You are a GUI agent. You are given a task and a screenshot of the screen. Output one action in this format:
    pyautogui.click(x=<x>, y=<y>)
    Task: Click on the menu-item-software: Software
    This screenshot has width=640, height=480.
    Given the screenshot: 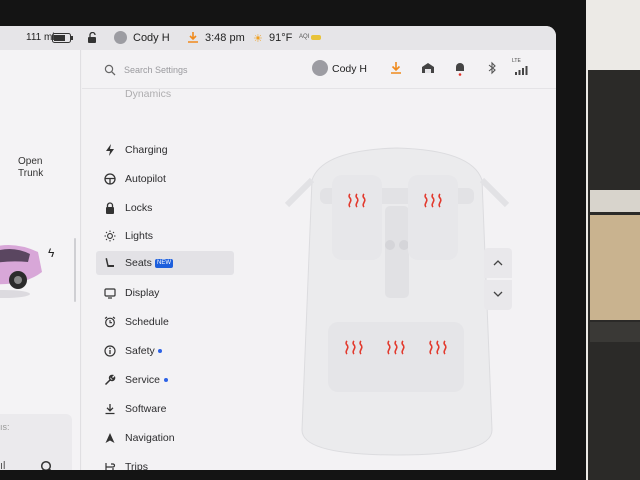 What is the action you would take?
    pyautogui.click(x=165, y=409)
    